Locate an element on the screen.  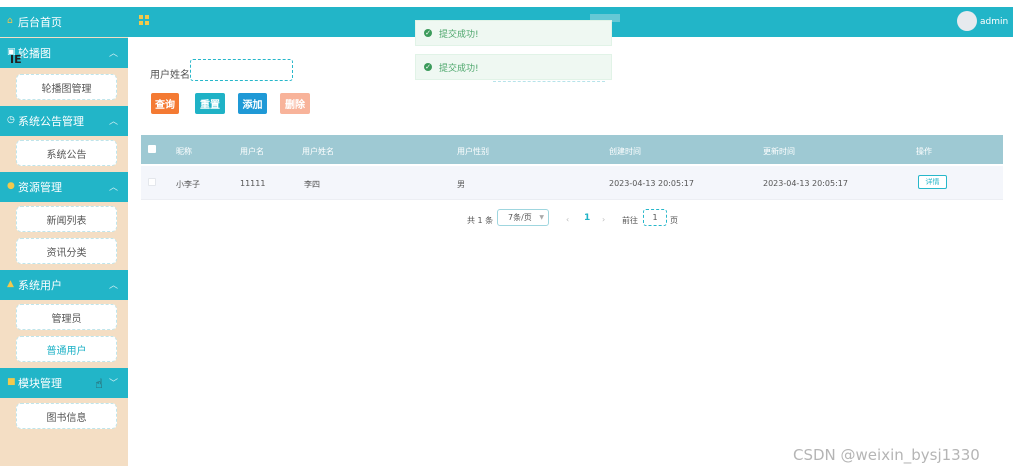
stray-text: IE is located at coordinates (16, 59).